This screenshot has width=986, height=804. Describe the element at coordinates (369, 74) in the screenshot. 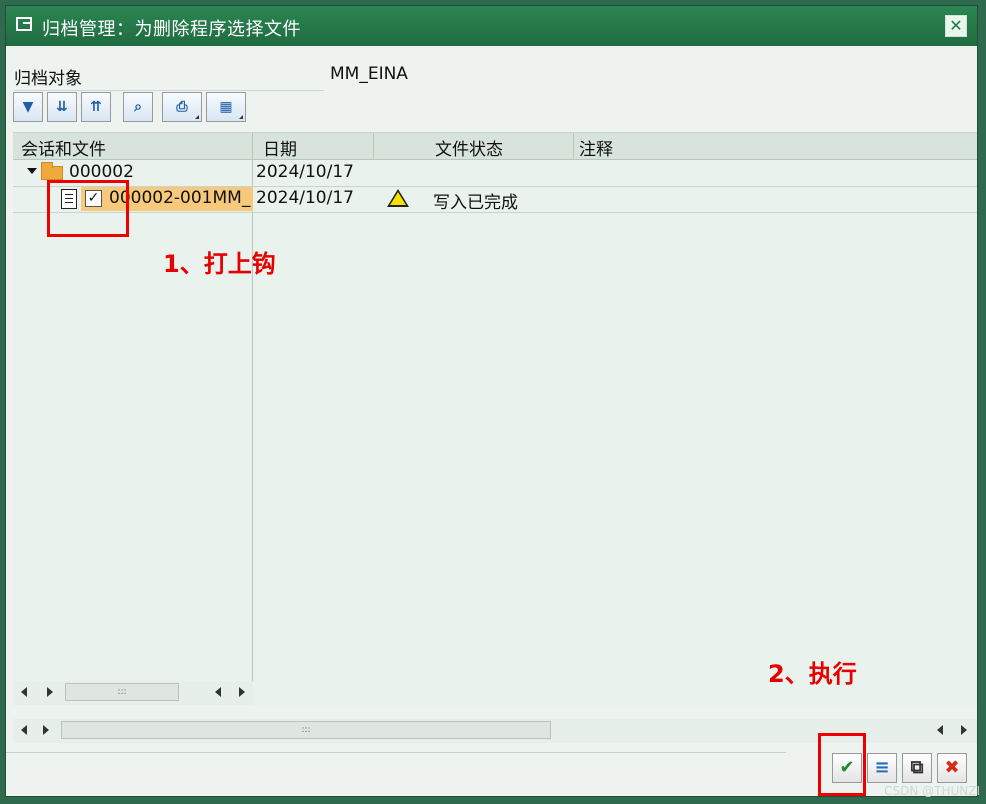

I see `archive-object-value: MM_EINA` at that location.